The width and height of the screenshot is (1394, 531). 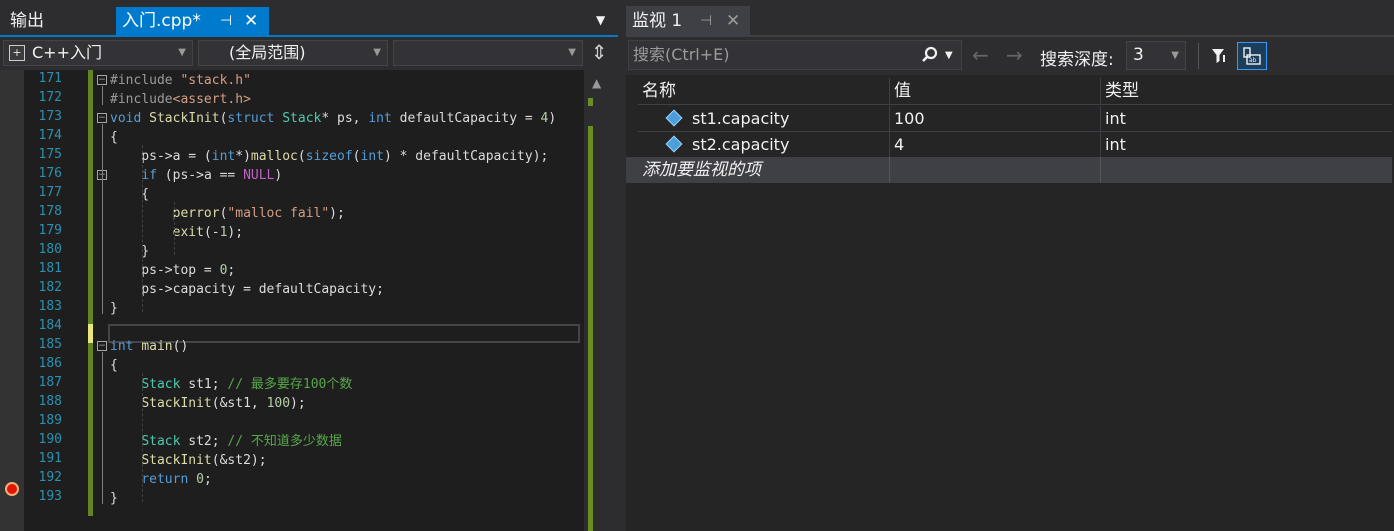 What do you see at coordinates (67, 52) in the screenshot?
I see `project-combo-value: C++入门` at bounding box center [67, 52].